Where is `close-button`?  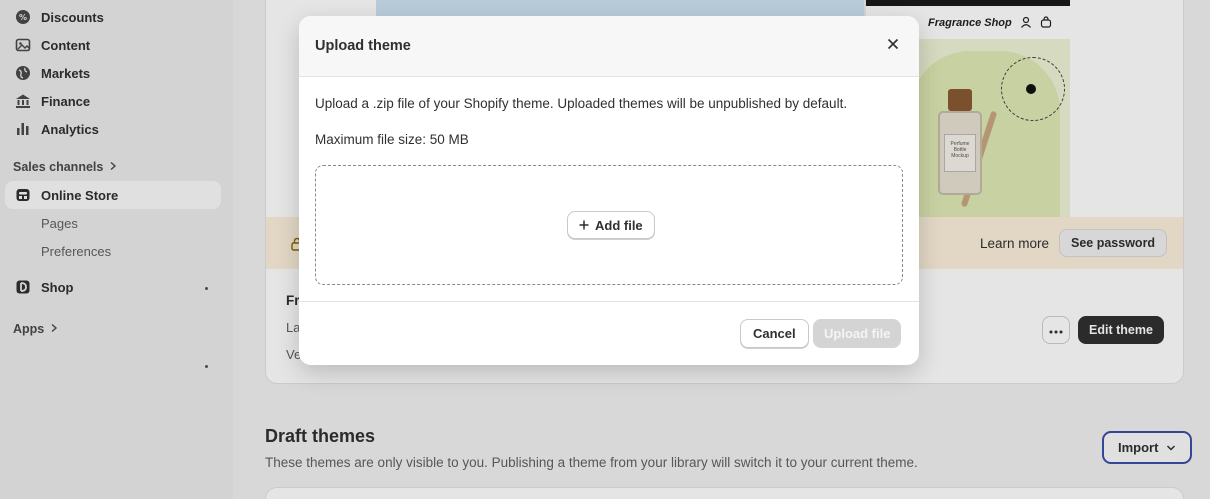
close-button is located at coordinates (893, 46).